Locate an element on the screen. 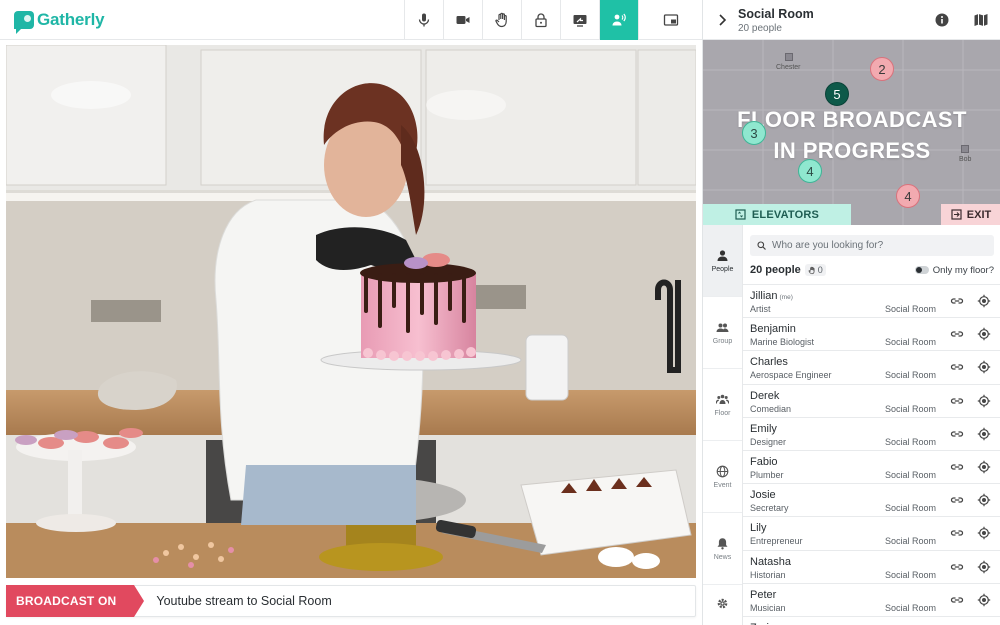 This screenshot has height=625, width=1000. tab-people: People is located at coordinates (722, 261).